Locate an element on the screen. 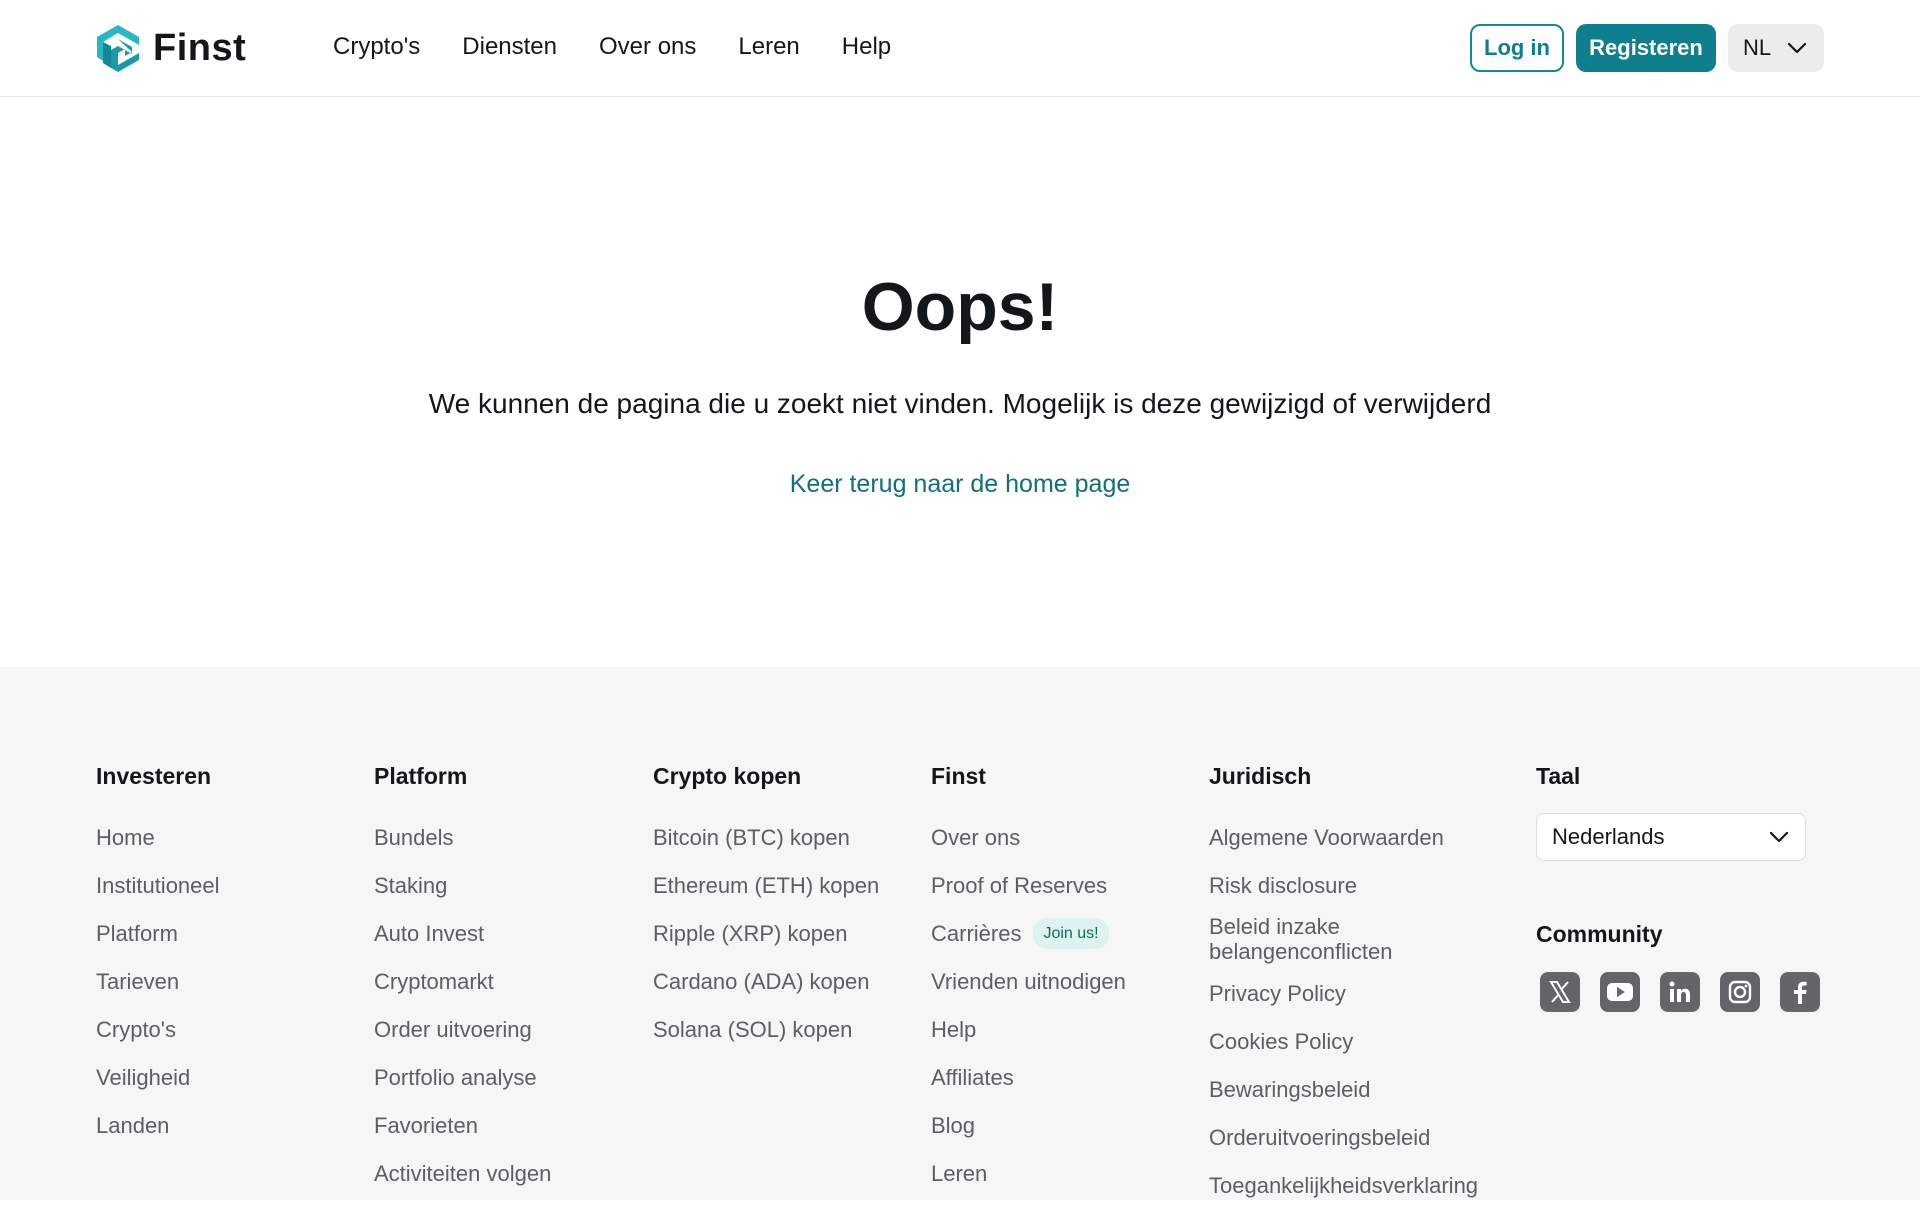 This screenshot has height=1209, width=1920. nav-diensten: Diensten is located at coordinates (509, 47).